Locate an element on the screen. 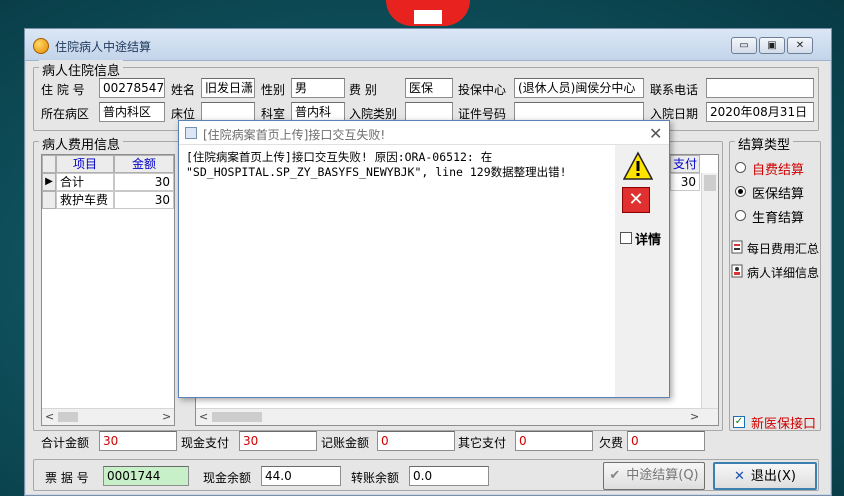 Image resolution: width=844 pixels, height=496 pixels. cash-balance-label: 现金余额 is located at coordinates (227, 478).